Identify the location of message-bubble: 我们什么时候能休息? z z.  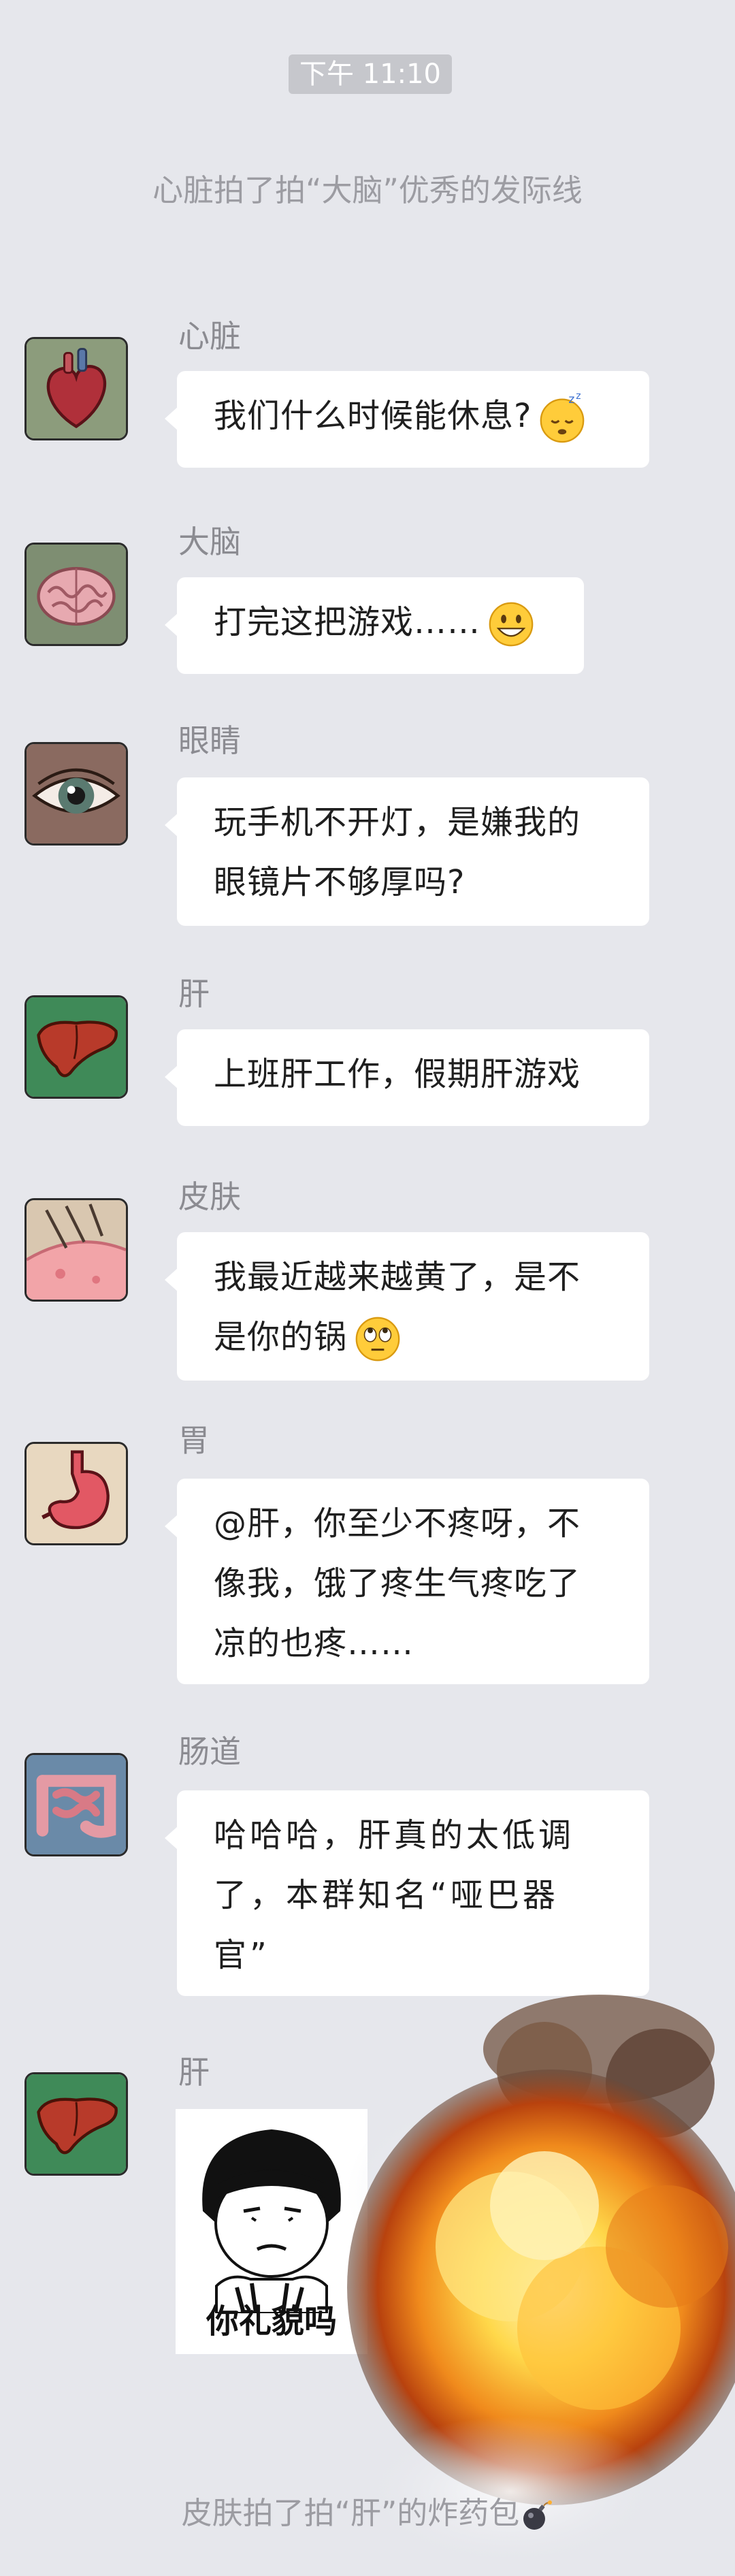
(407, 420).